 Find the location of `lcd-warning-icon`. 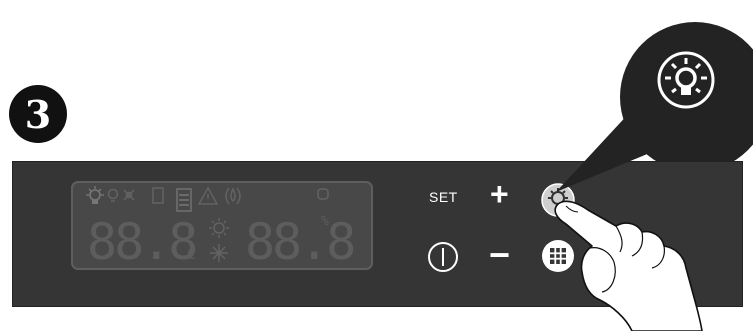

lcd-warning-icon is located at coordinates (208, 195).